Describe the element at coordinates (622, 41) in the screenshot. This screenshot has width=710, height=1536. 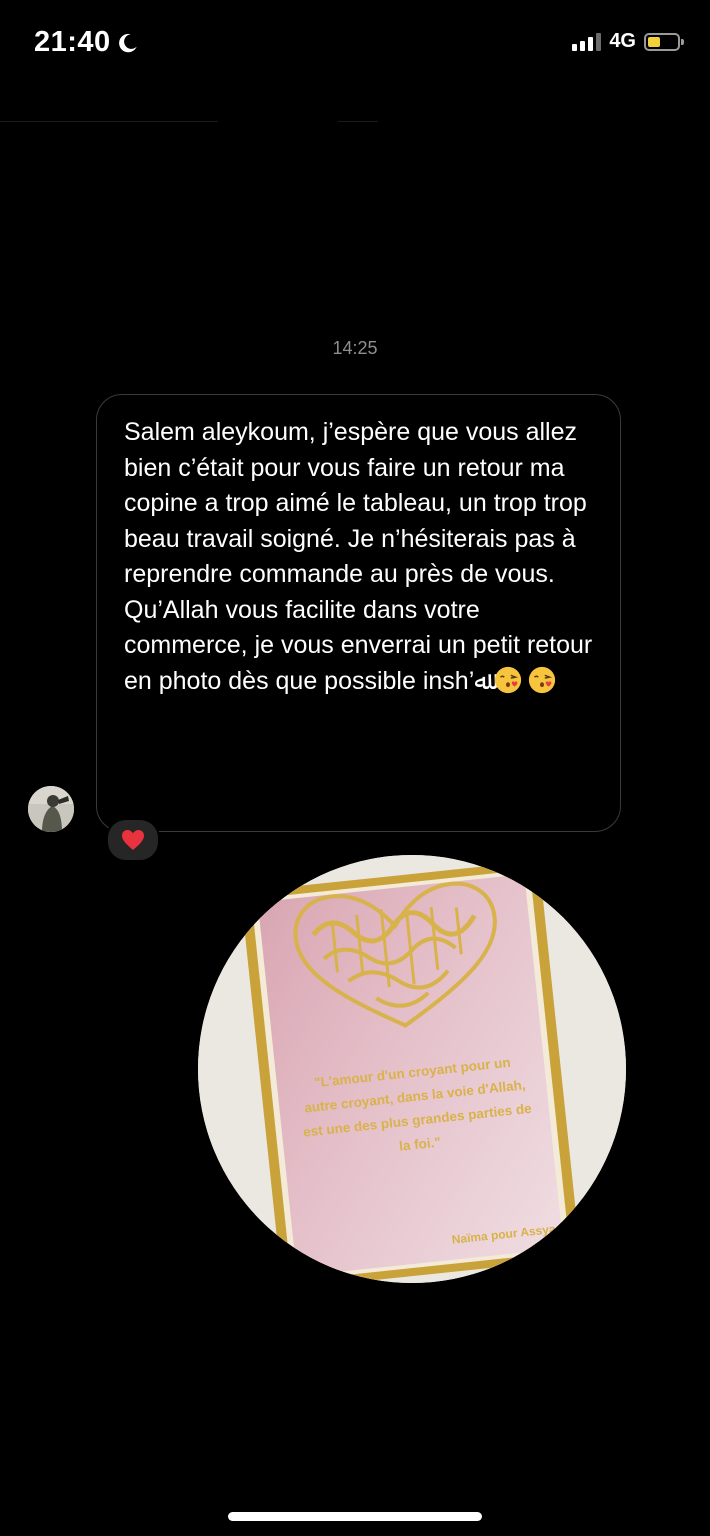
I see `network-type-label: 4G` at that location.